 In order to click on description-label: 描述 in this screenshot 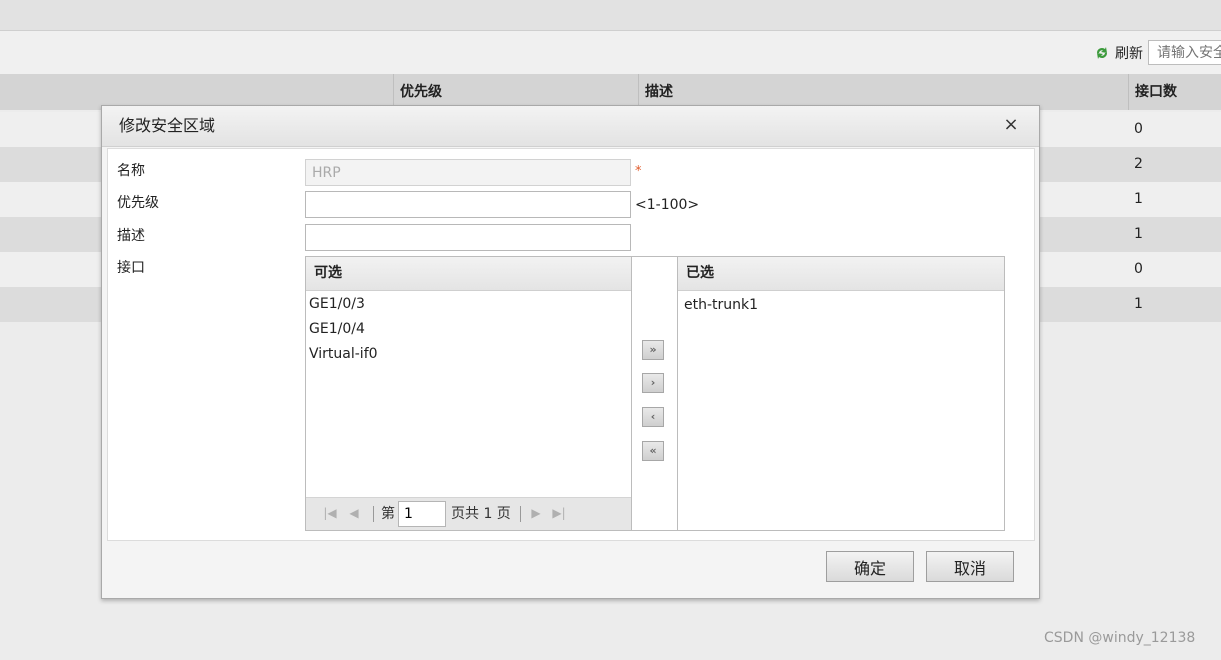, I will do `click(131, 236)`.